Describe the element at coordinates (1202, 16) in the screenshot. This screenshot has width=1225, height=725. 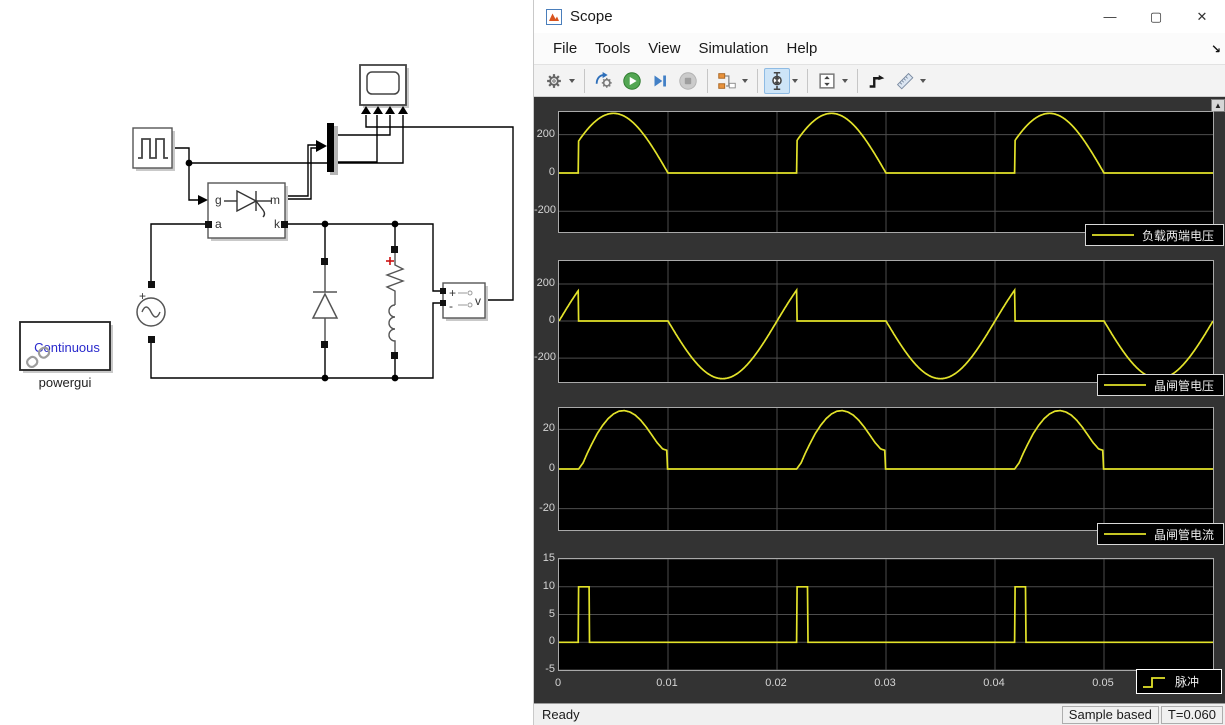
I see `close-button: ✕` at that location.